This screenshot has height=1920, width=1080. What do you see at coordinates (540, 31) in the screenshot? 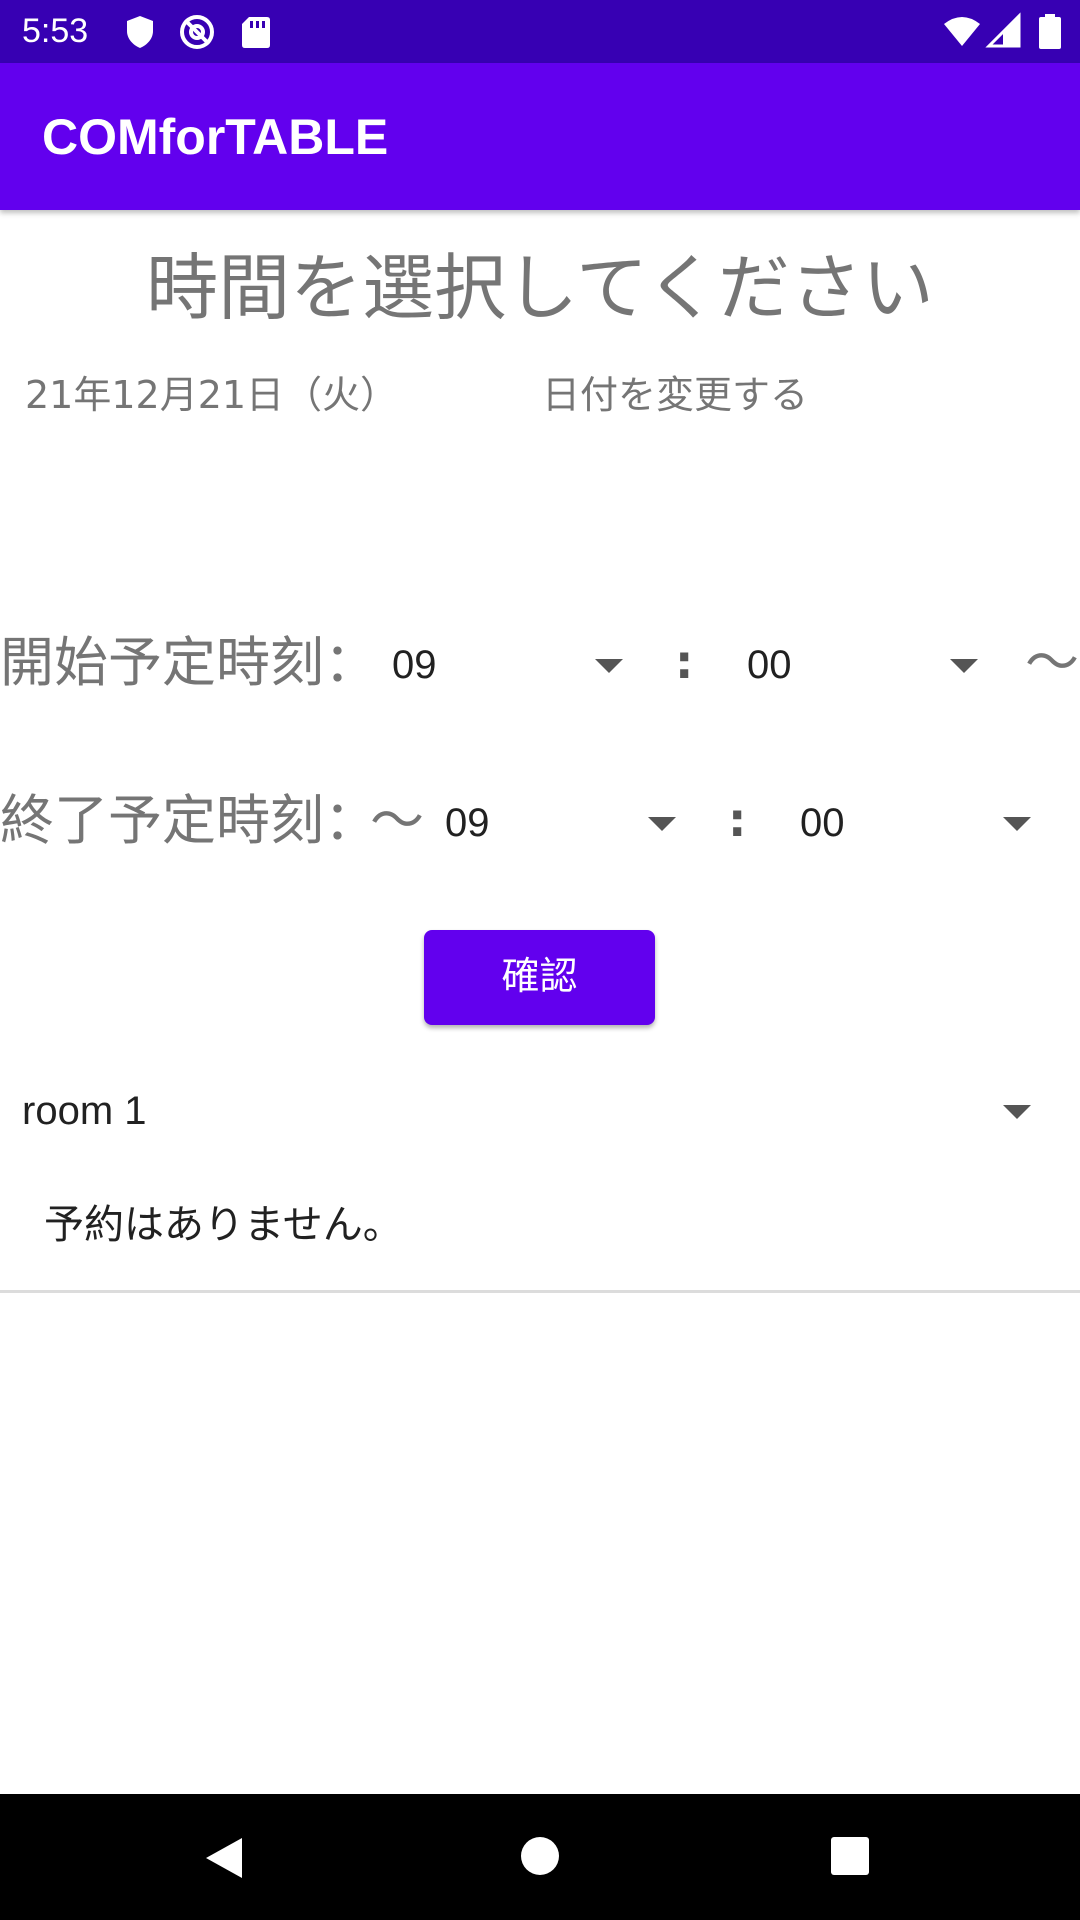
I see `status-bar: 5:53` at bounding box center [540, 31].